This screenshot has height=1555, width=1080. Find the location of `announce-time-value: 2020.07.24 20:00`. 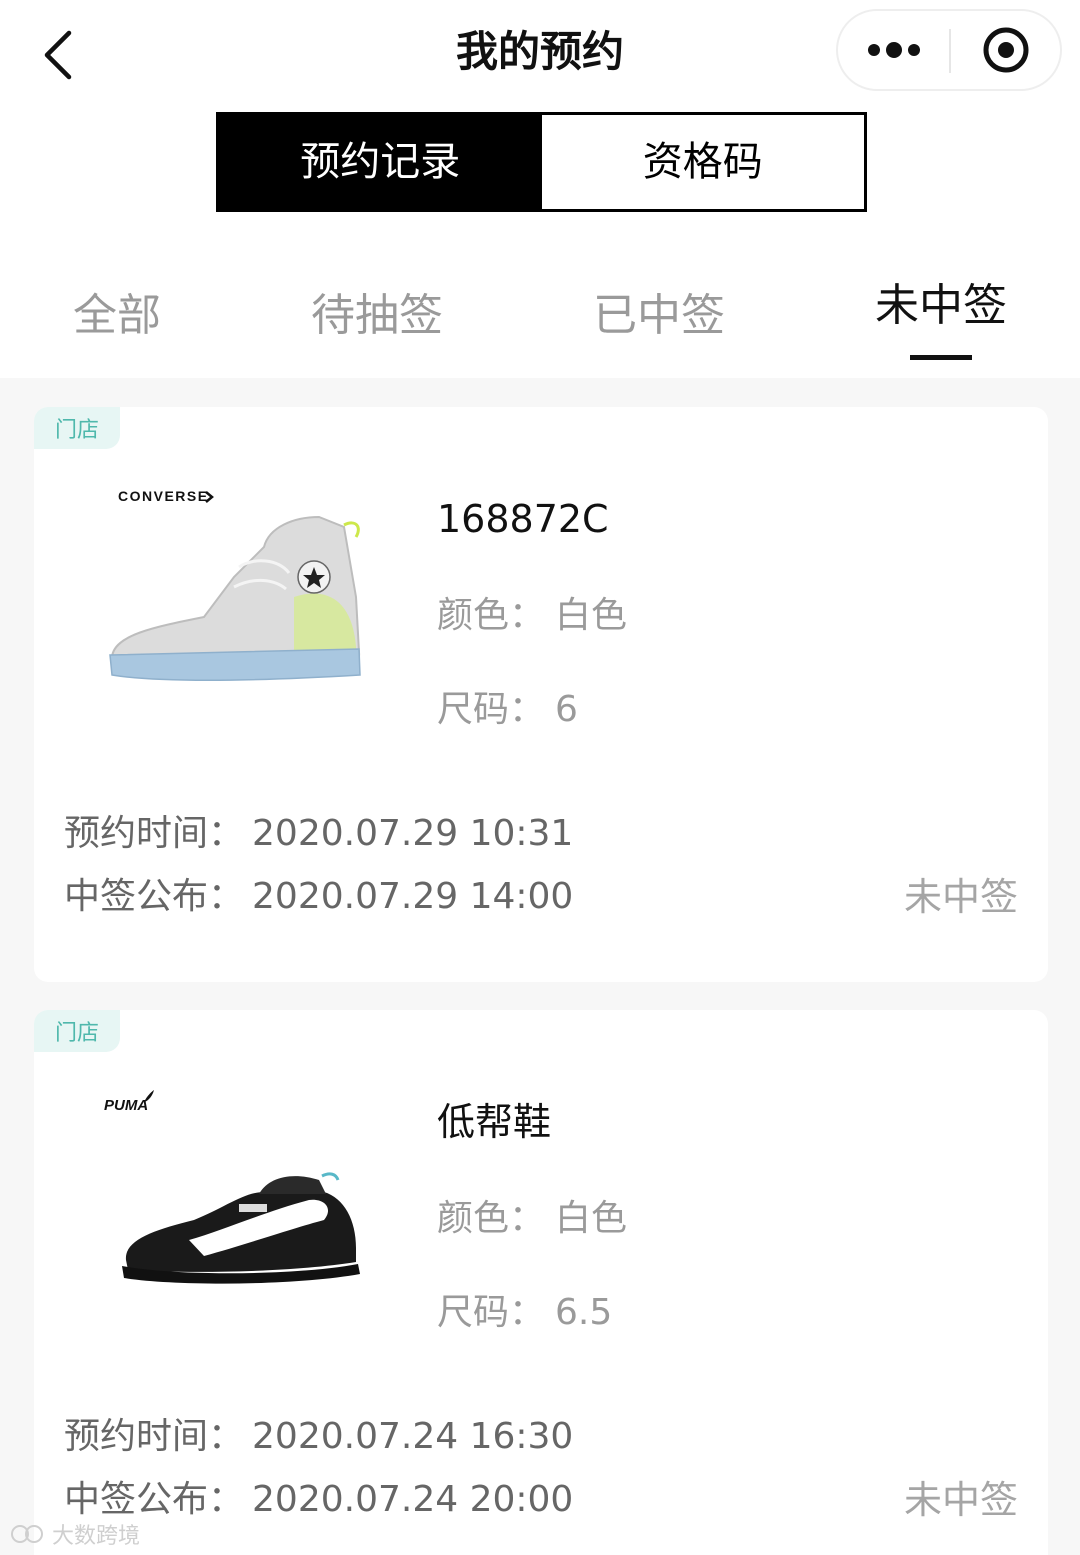

announce-time-value: 2020.07.24 20:00 is located at coordinates (413, 1499).